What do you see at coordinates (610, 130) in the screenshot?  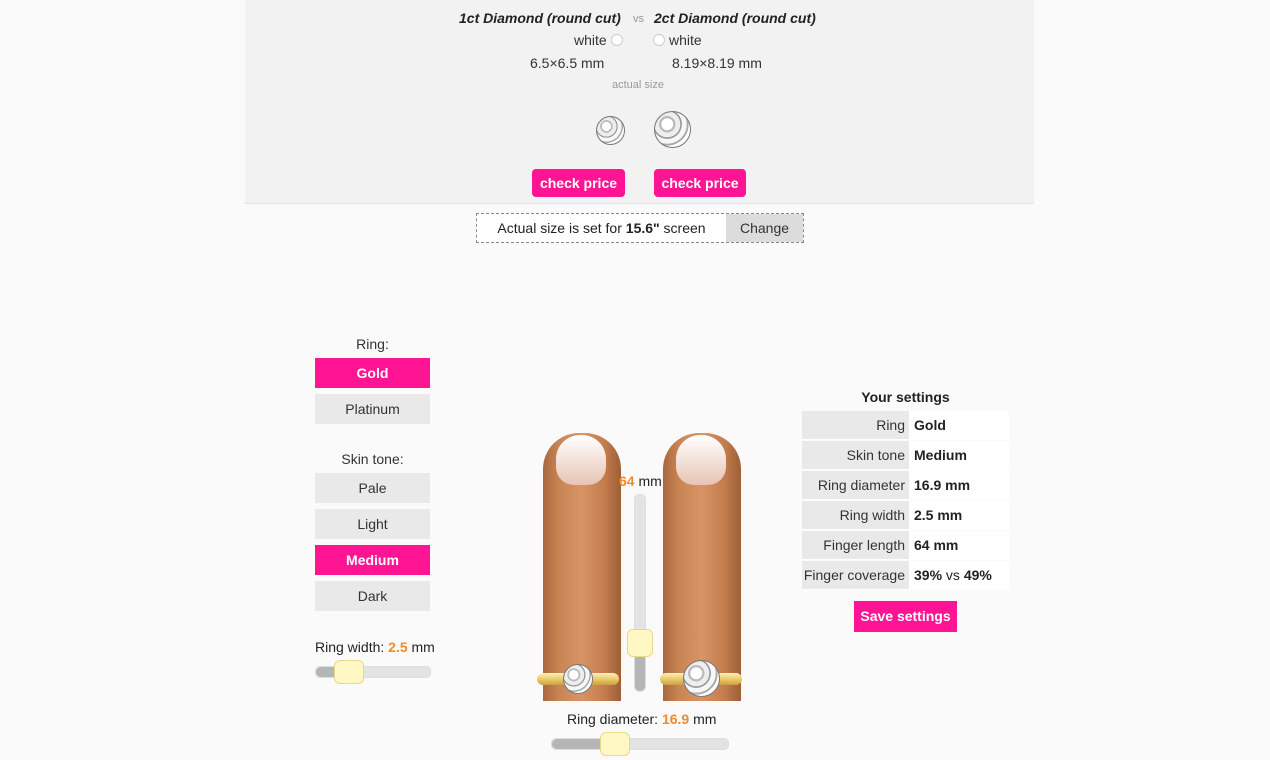 I see `left-diamond-image` at bounding box center [610, 130].